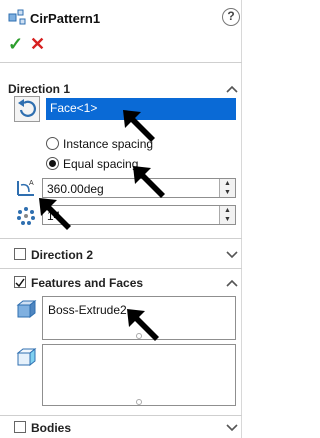 Image resolution: width=320 pixels, height=438 pixels. What do you see at coordinates (52, 163) in the screenshot?
I see `equal-spacing-radio` at bounding box center [52, 163].